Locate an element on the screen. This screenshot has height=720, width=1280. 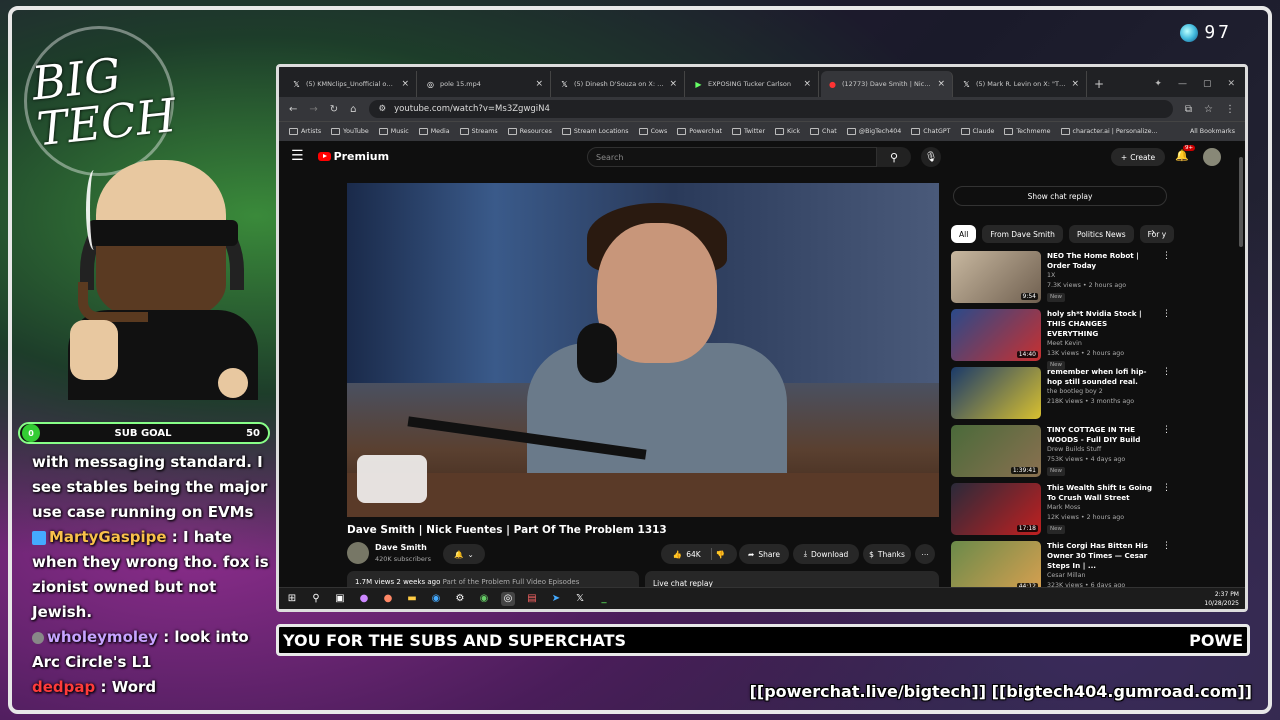
browser-tab: 𝕏 (5) Dinesh D'Souza on X: "I'm po × is located at coordinates (619, 84).